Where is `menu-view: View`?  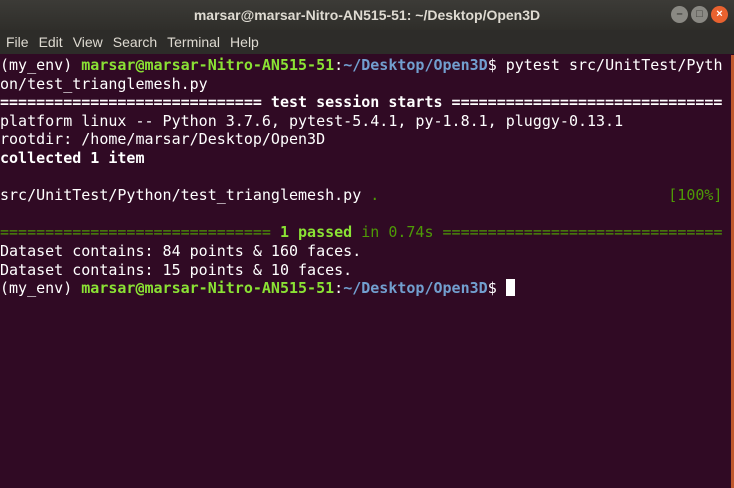
menu-view: View is located at coordinates (88, 42).